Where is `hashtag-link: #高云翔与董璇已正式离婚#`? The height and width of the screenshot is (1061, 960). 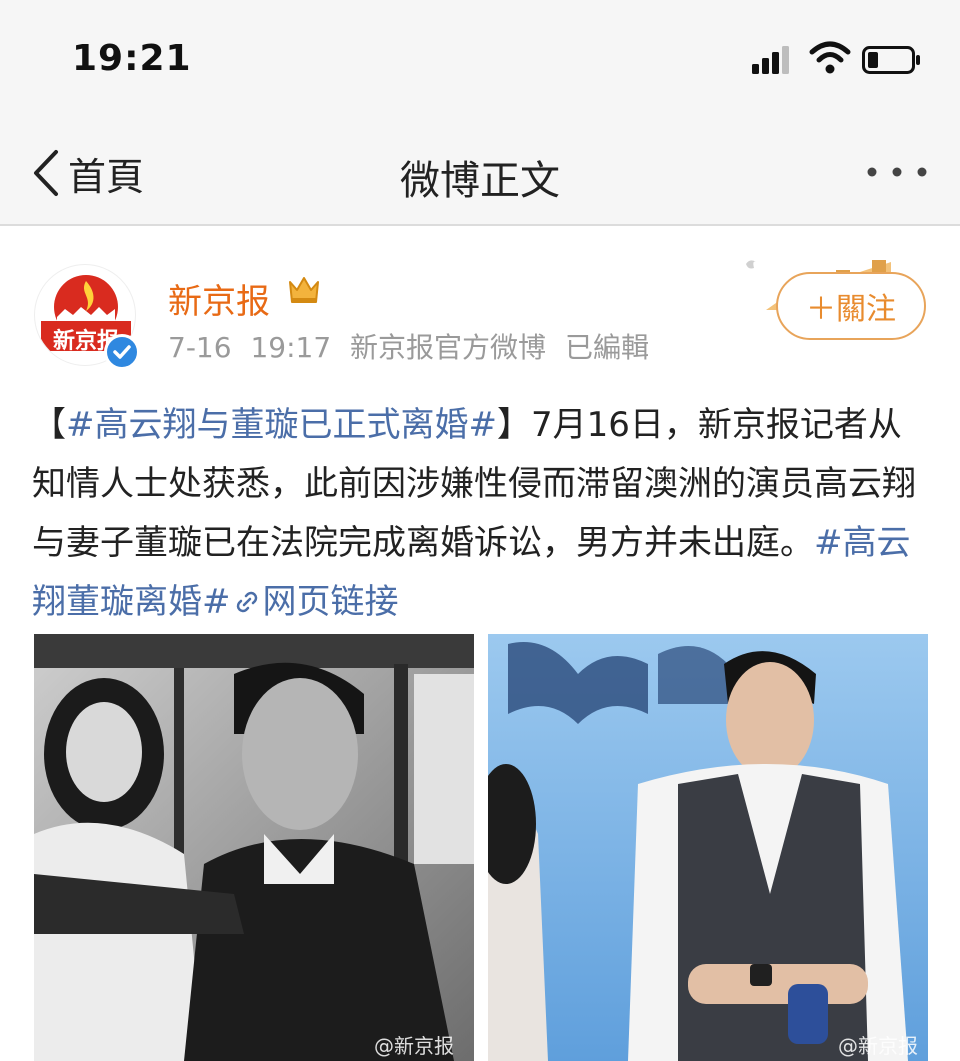
hashtag-link: #高云翔与董璇已正式离婚# is located at coordinates (281, 425).